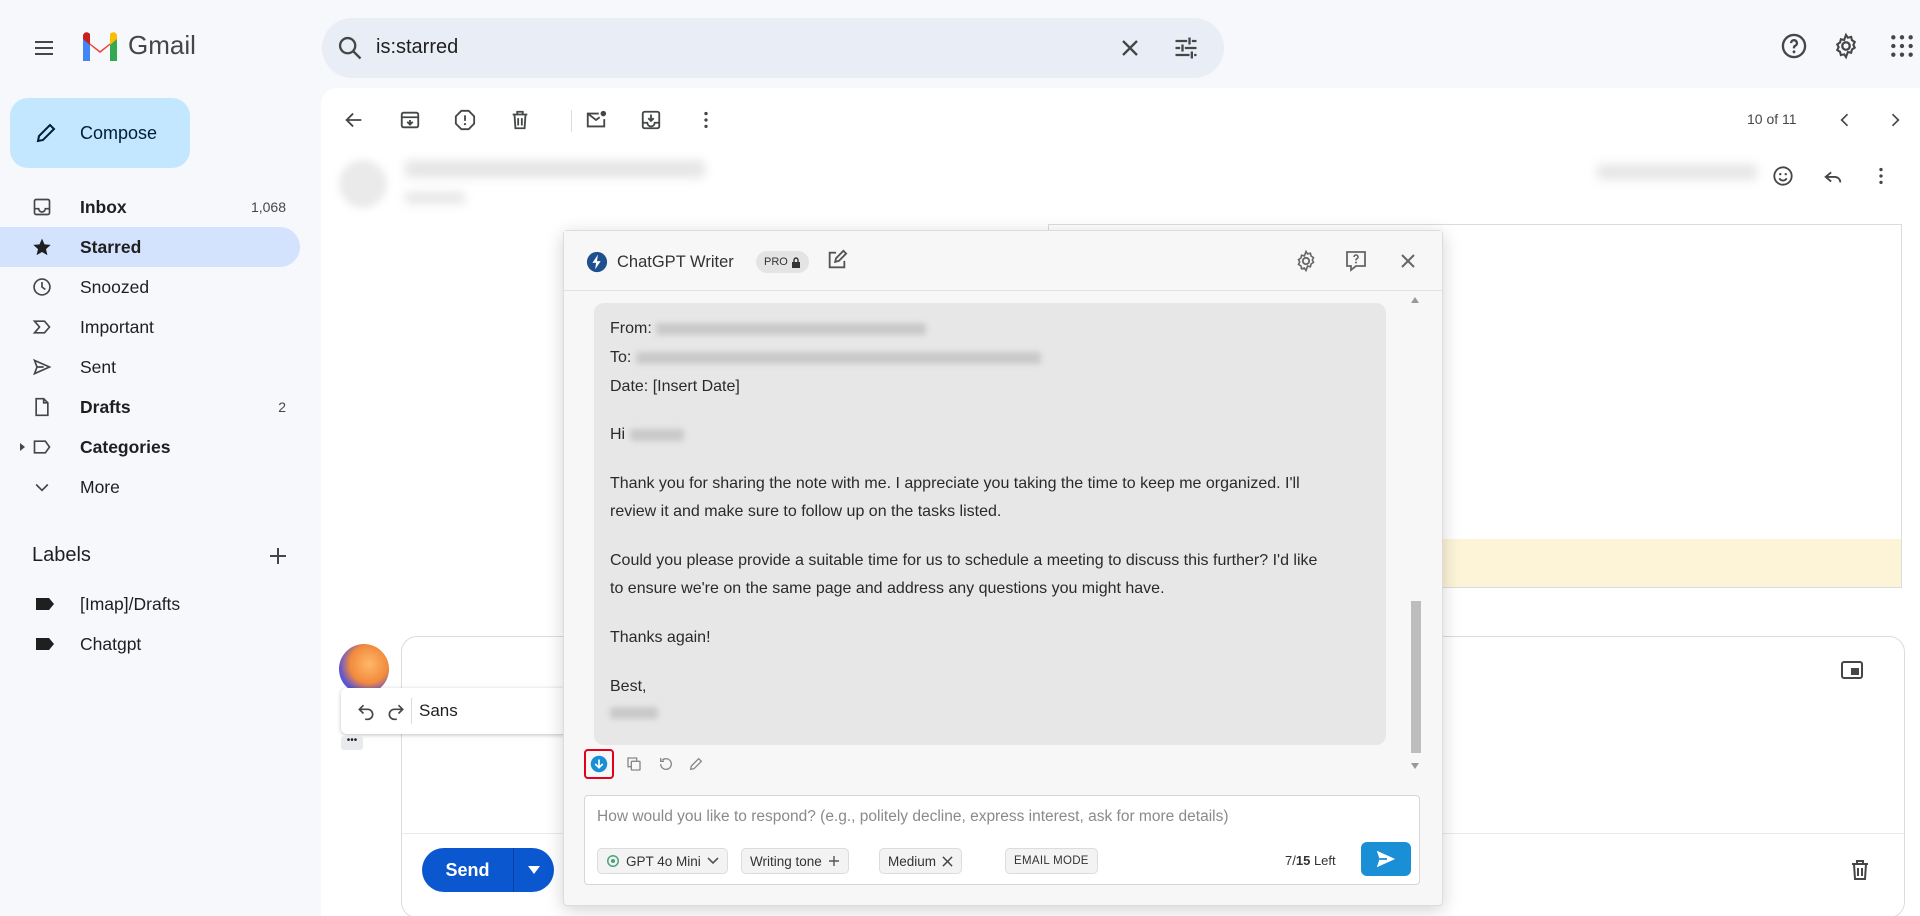 This screenshot has height=916, width=1920. Describe the element at coordinates (150, 447) in the screenshot. I see `sidebar-item-categories: Categories` at that location.